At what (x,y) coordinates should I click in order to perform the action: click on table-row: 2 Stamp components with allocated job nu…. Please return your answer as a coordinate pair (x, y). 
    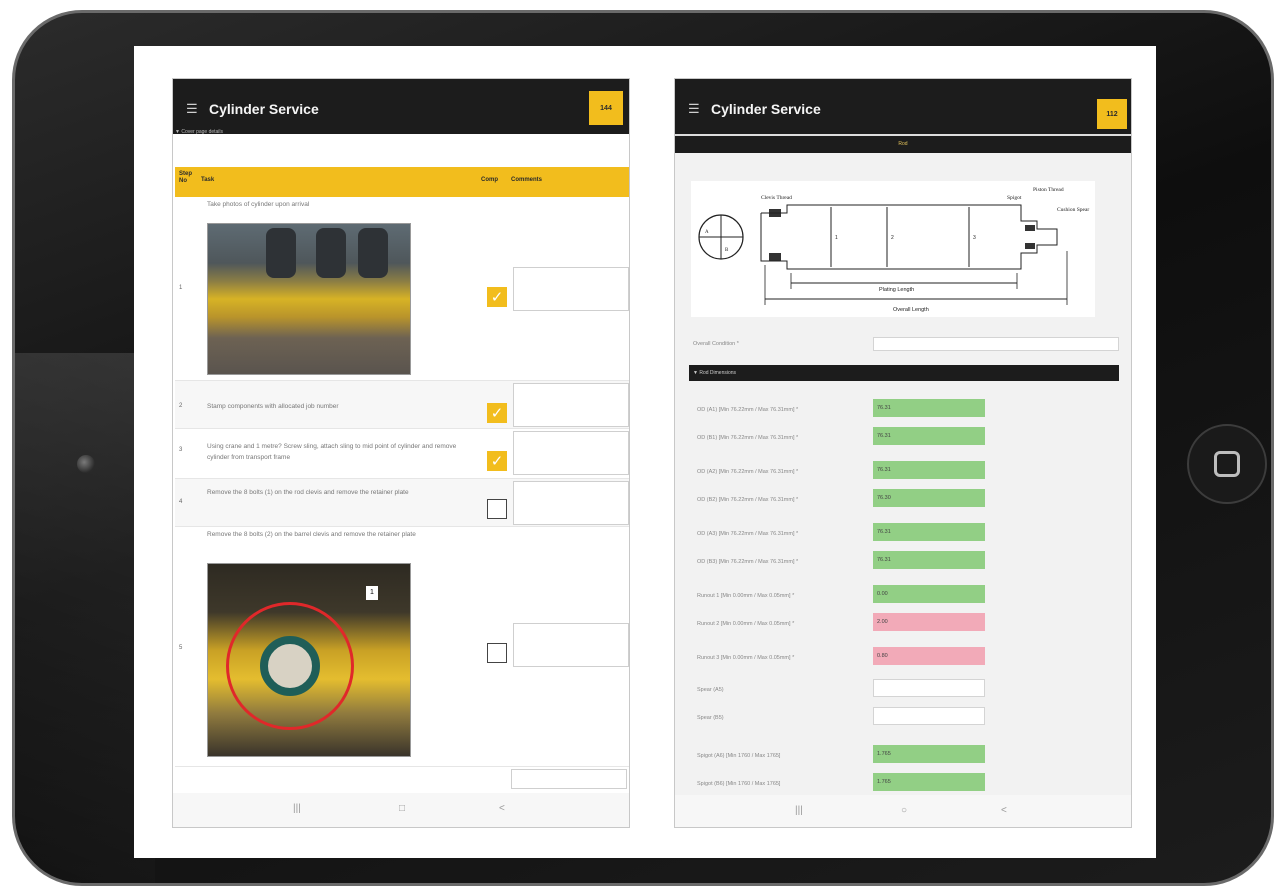
    Looking at the image, I should click on (402, 405).